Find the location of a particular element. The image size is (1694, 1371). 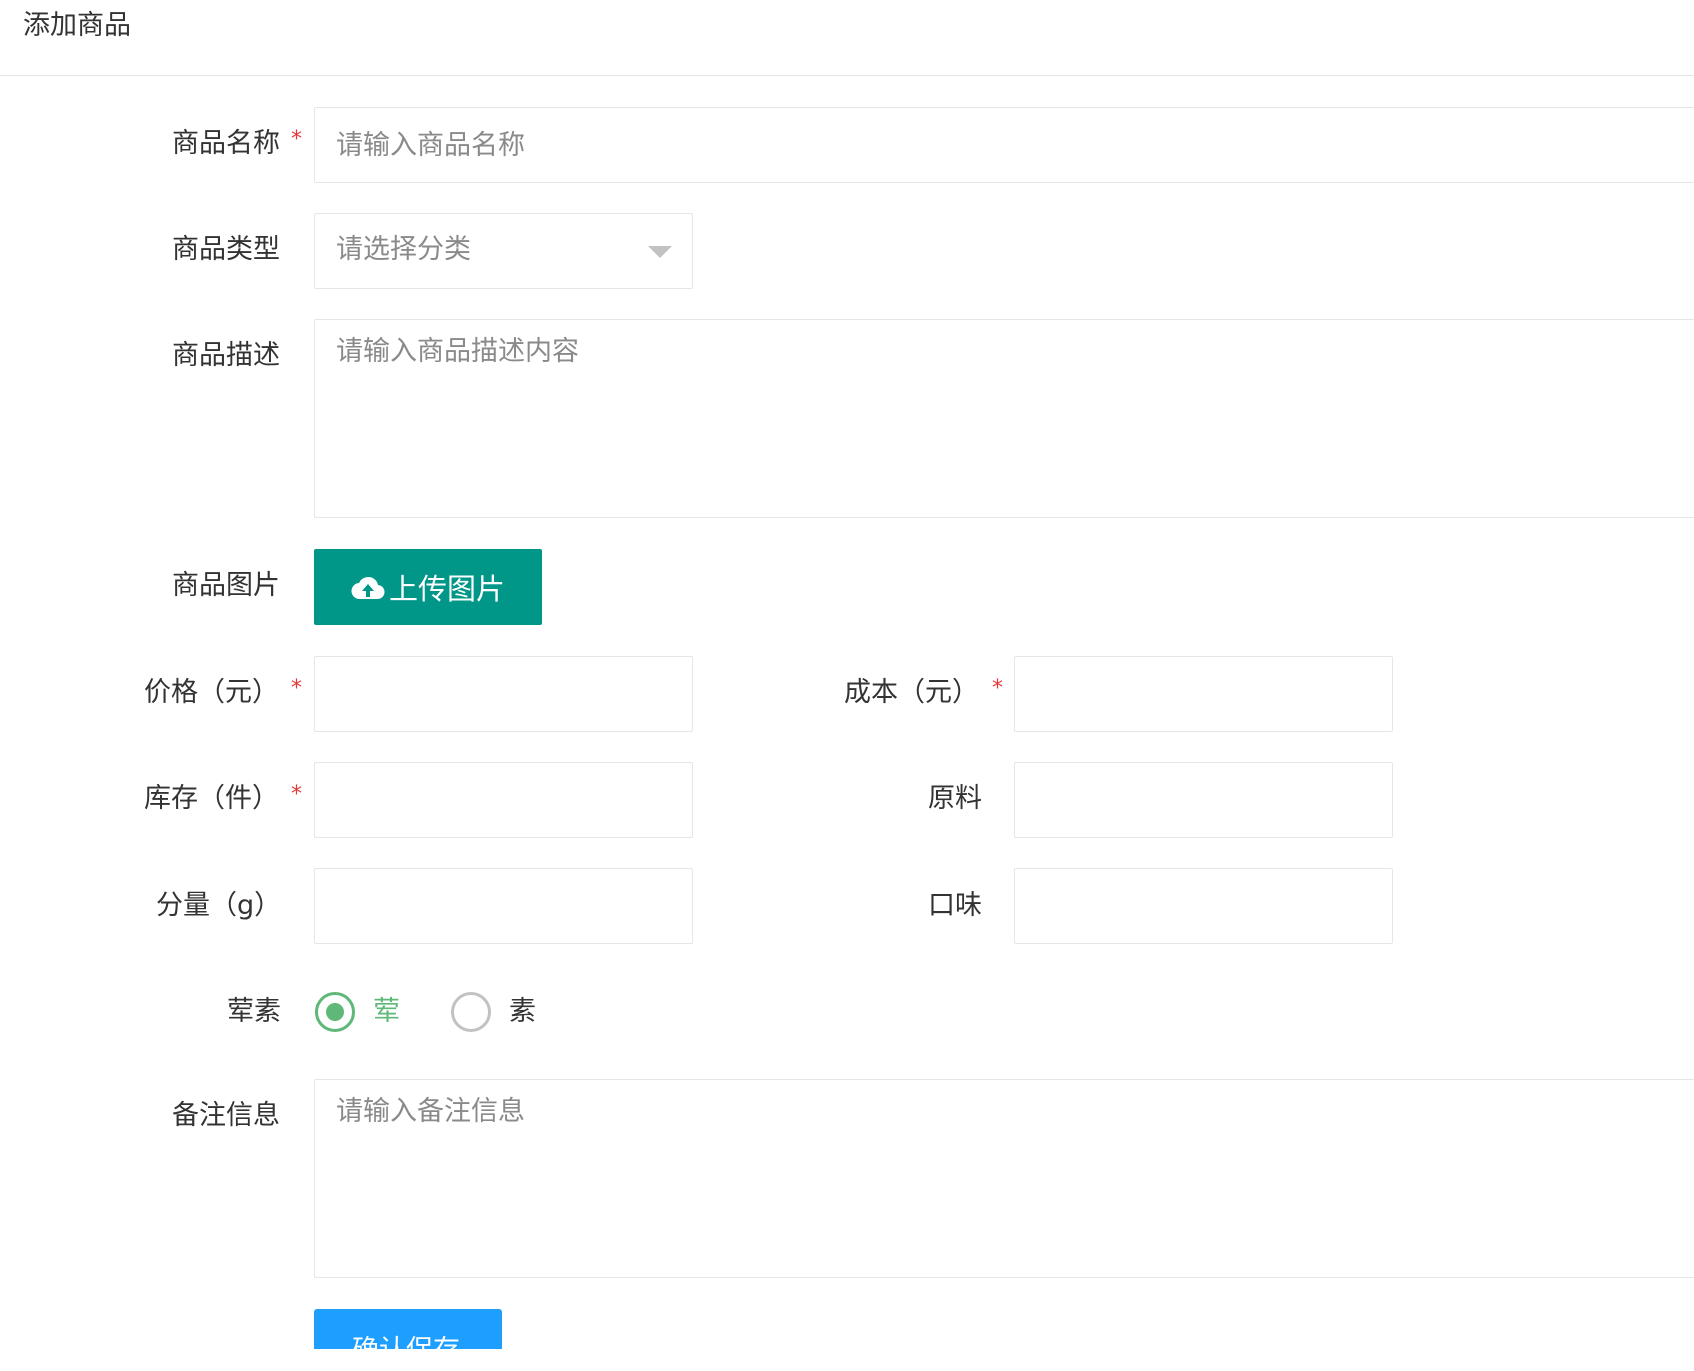

portion-input is located at coordinates (503, 906).